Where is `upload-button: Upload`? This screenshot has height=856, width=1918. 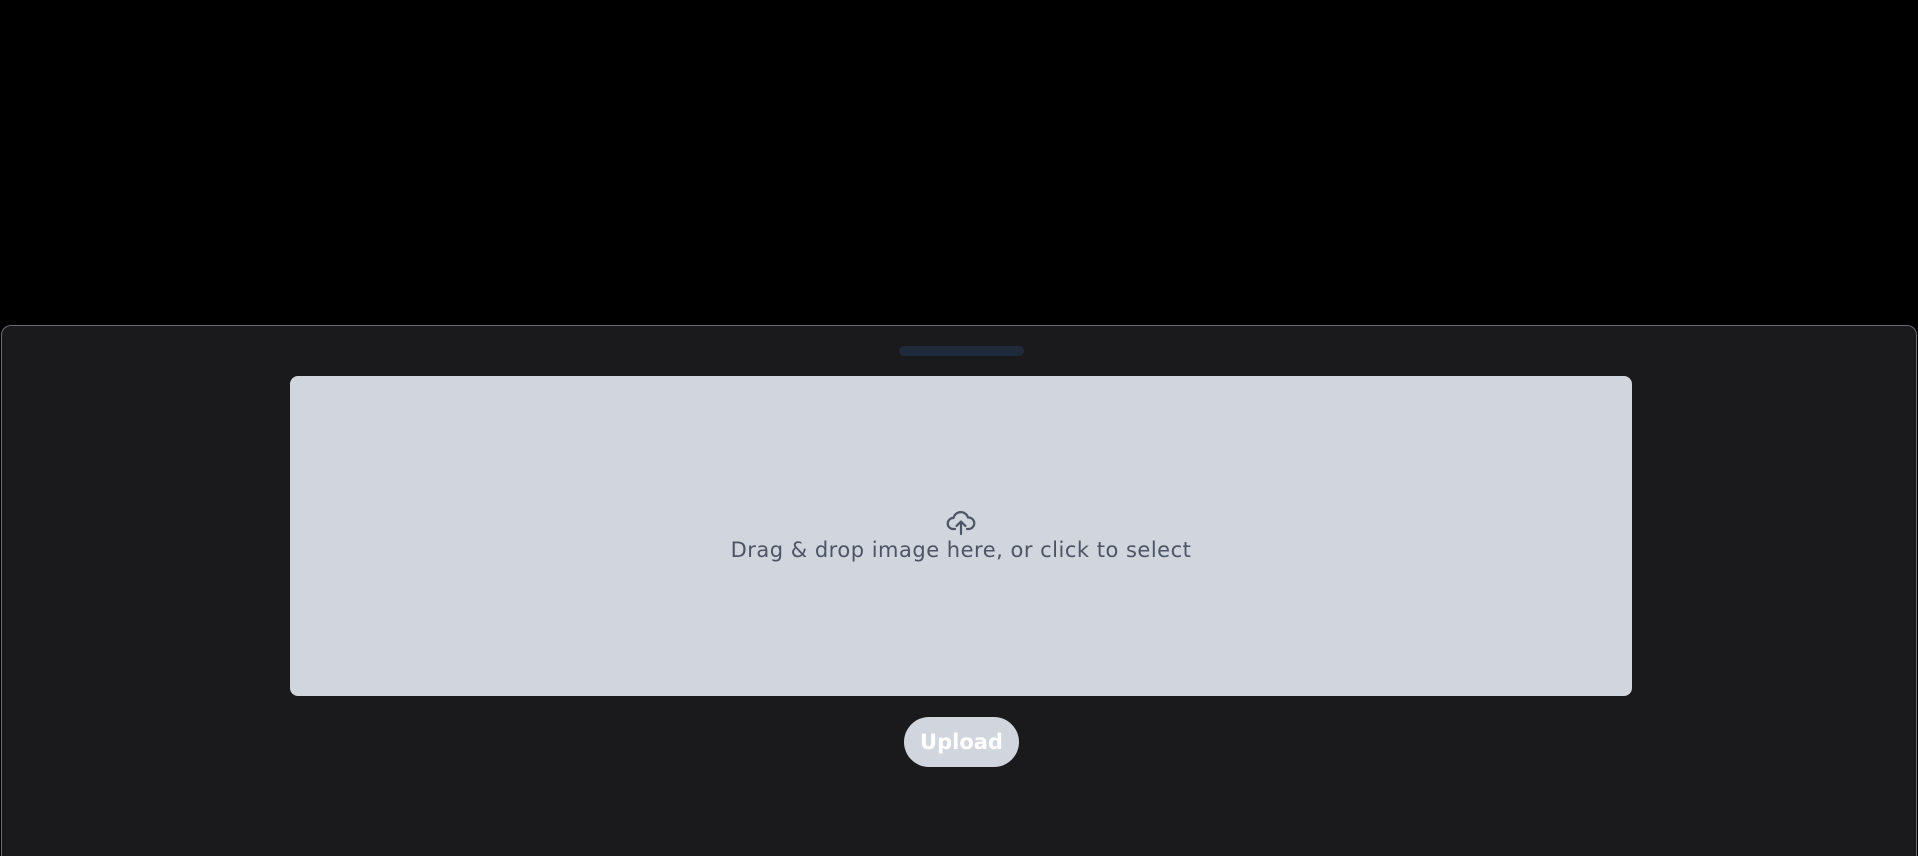
upload-button: Upload is located at coordinates (961, 742).